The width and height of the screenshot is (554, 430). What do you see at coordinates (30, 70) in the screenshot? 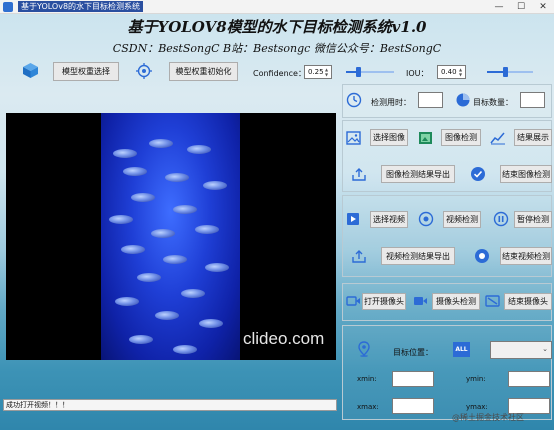
I see `model-cube-icon` at bounding box center [30, 70].